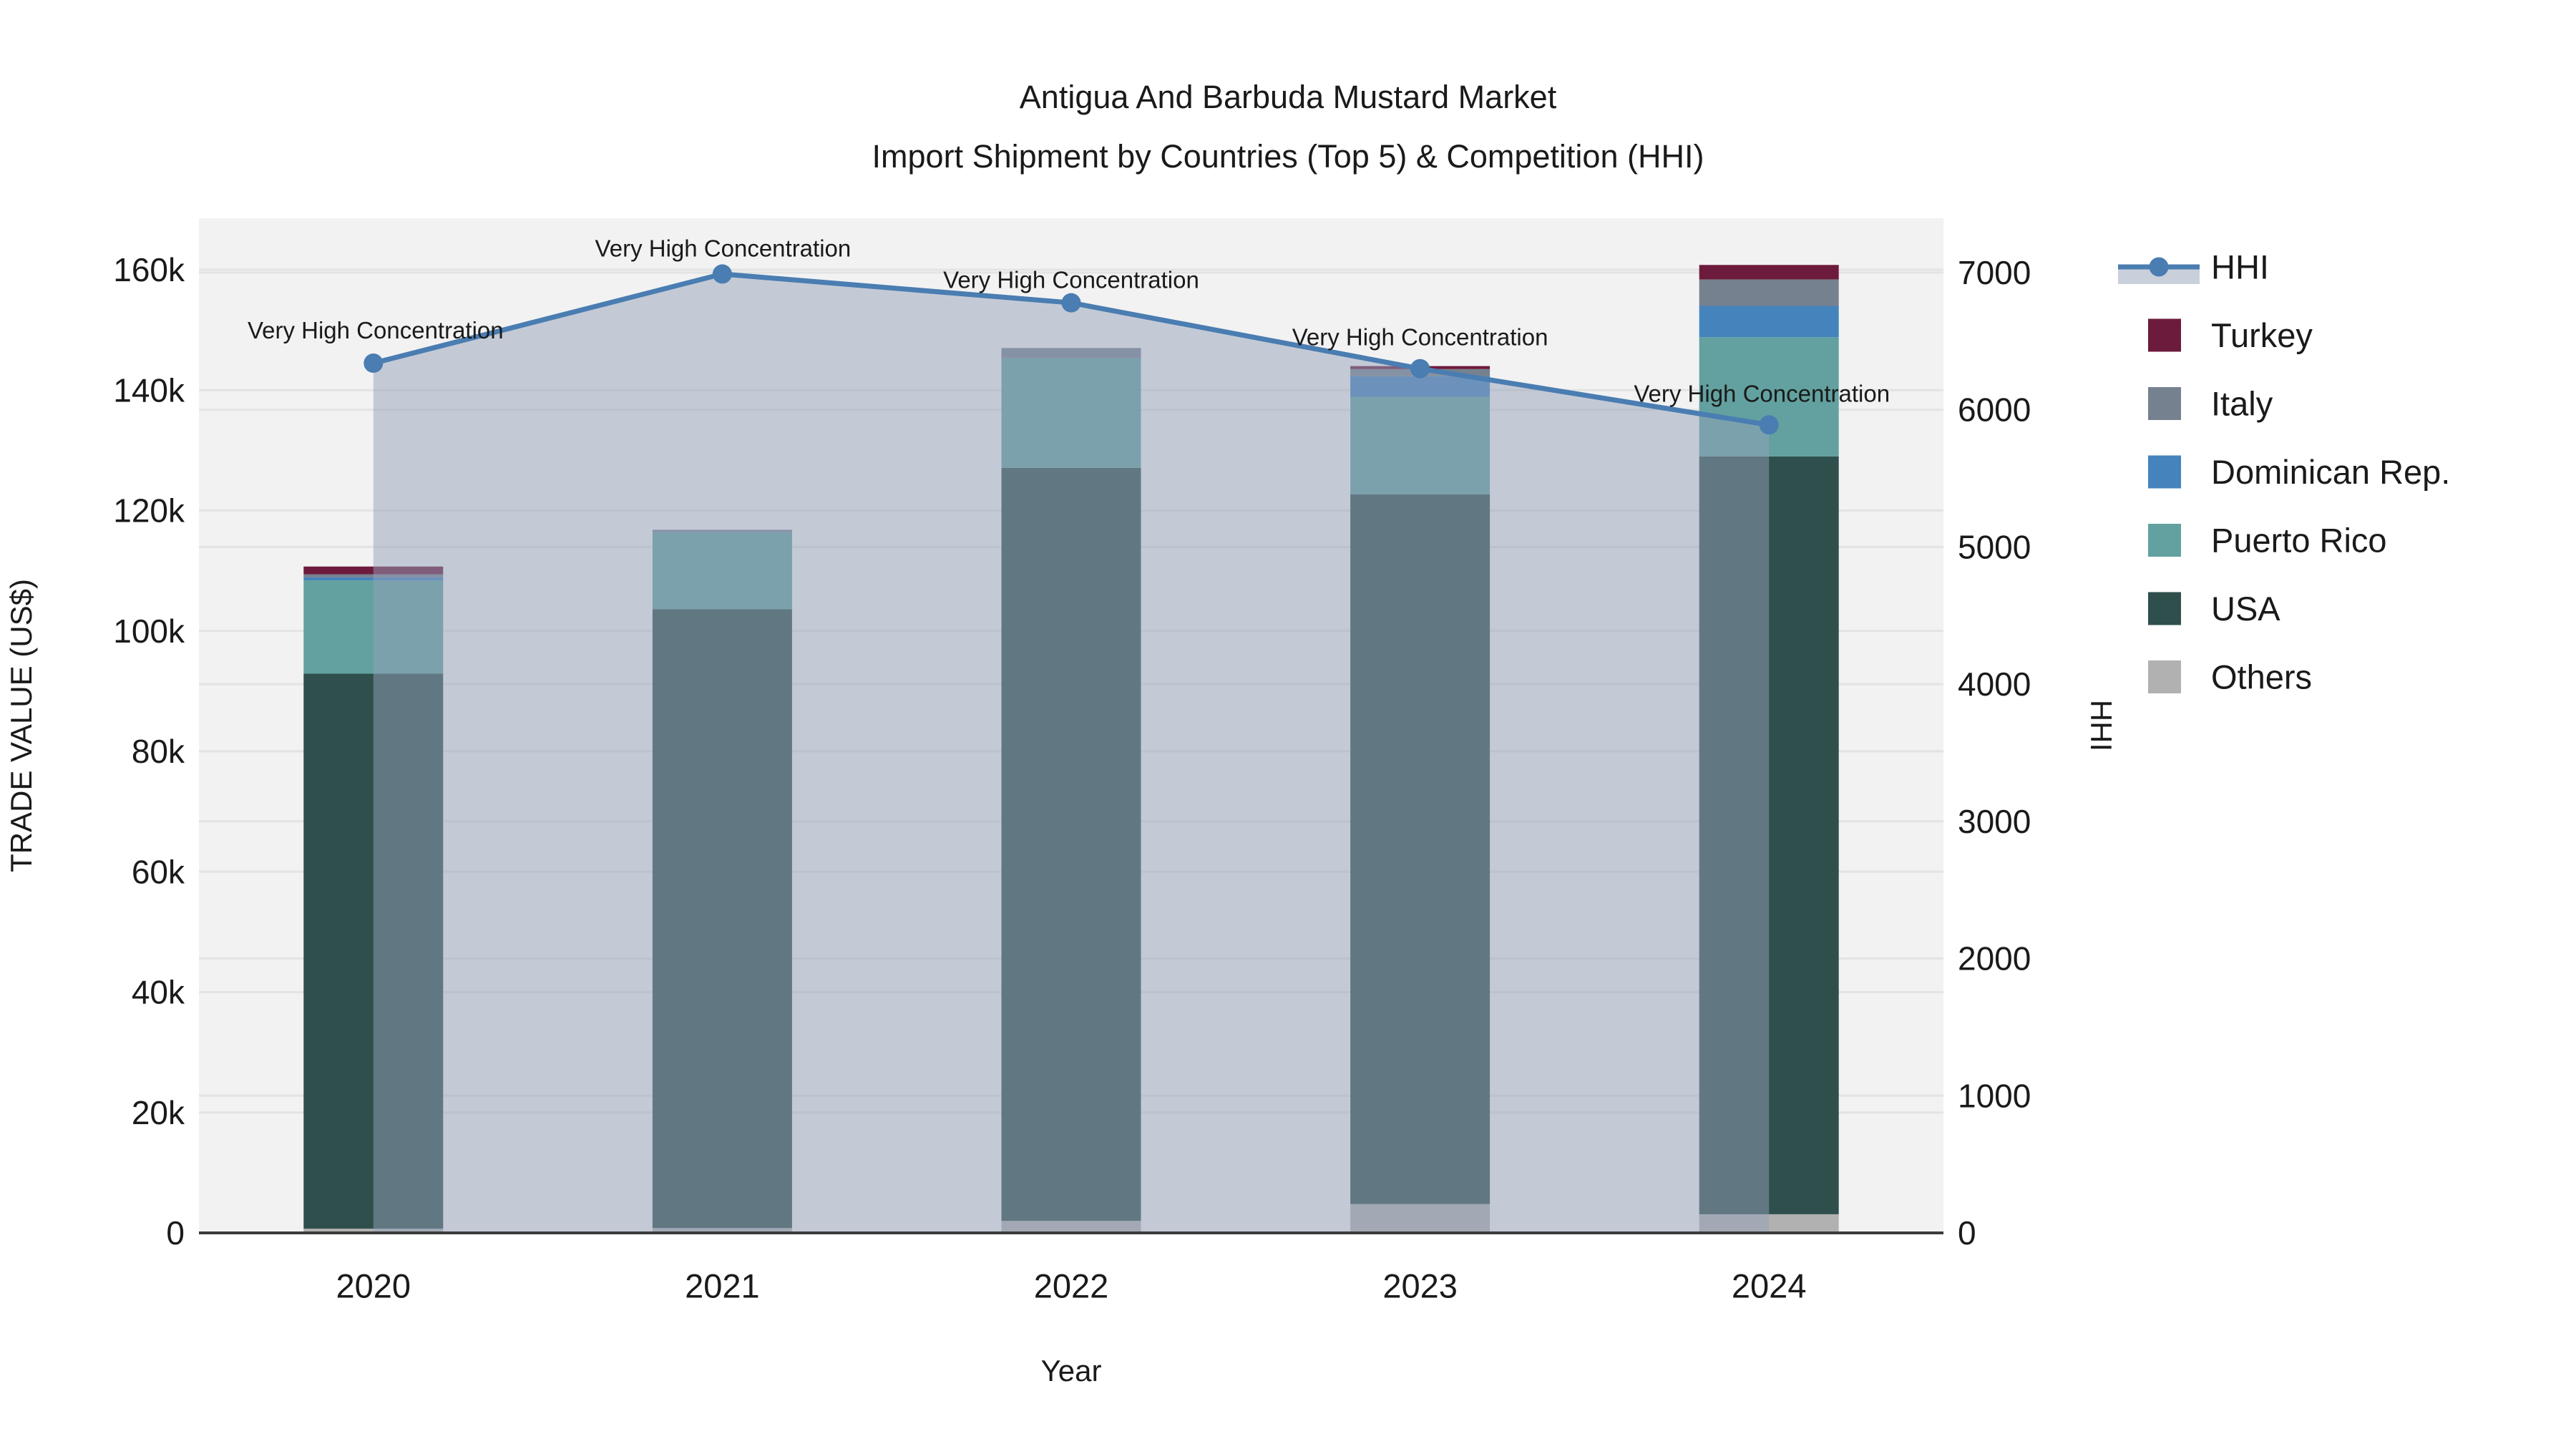 This screenshot has width=2576, height=1449. Describe the element at coordinates (175, 1233) in the screenshot. I see `y-left-tick-0: 0` at that location.